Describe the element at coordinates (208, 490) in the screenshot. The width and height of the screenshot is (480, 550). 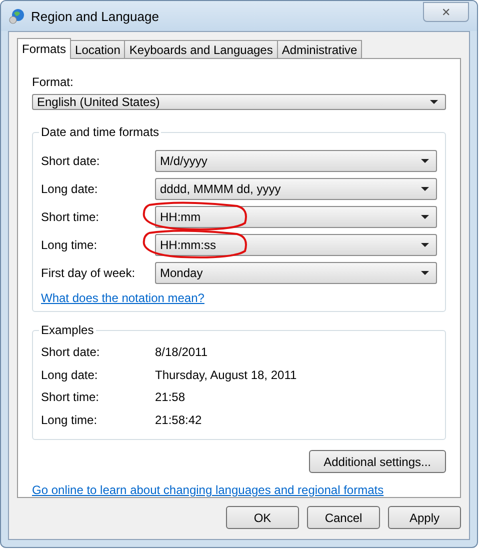
I see `online-link: Go online to learn about changing languages and regional formats` at that location.